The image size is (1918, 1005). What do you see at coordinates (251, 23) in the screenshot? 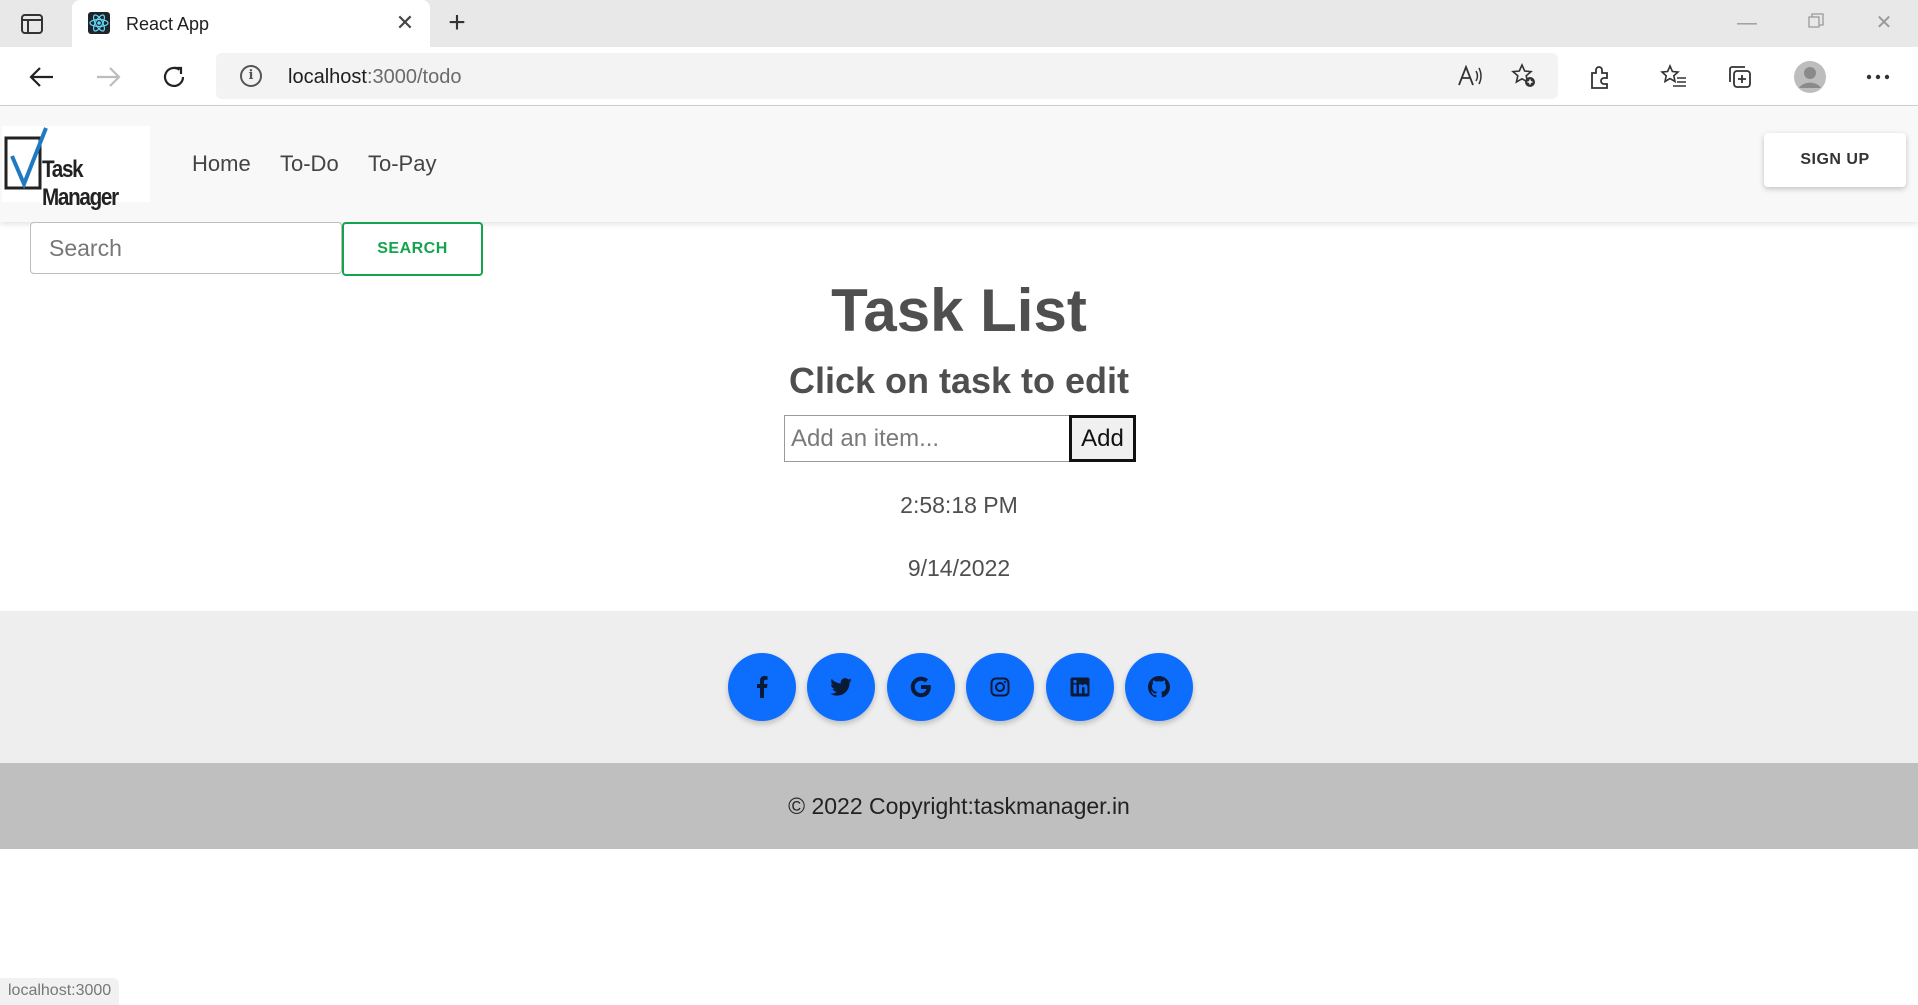
I see `browser-tab: React App ✕` at bounding box center [251, 23].